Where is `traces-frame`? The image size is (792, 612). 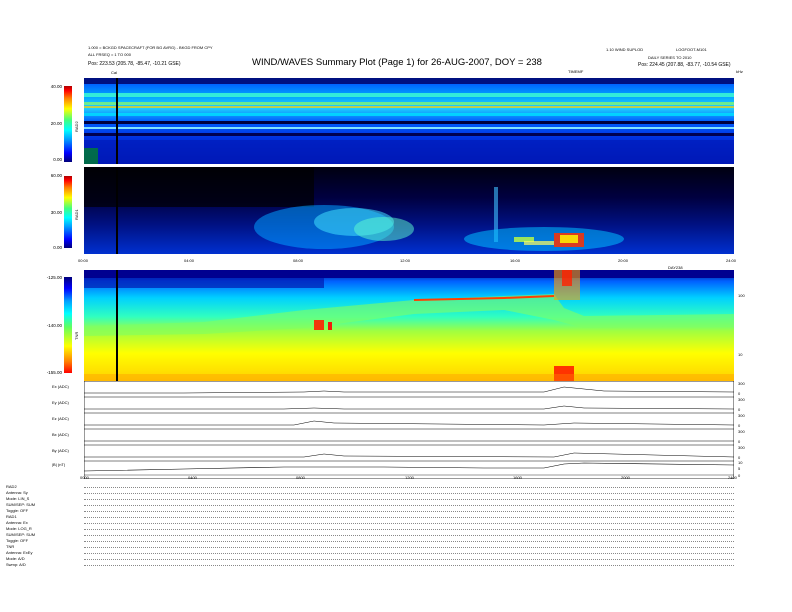 traces-frame is located at coordinates (409, 430).